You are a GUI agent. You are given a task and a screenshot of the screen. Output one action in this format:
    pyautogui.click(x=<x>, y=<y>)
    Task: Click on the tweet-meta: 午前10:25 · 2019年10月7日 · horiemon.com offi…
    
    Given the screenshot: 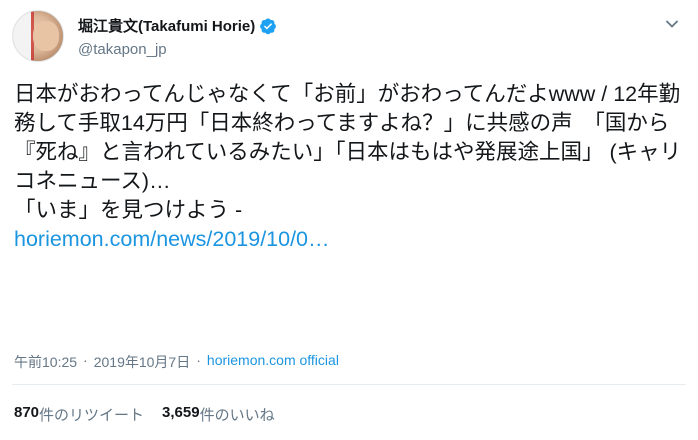 What is the action you would take?
    pyautogui.click(x=176, y=362)
    